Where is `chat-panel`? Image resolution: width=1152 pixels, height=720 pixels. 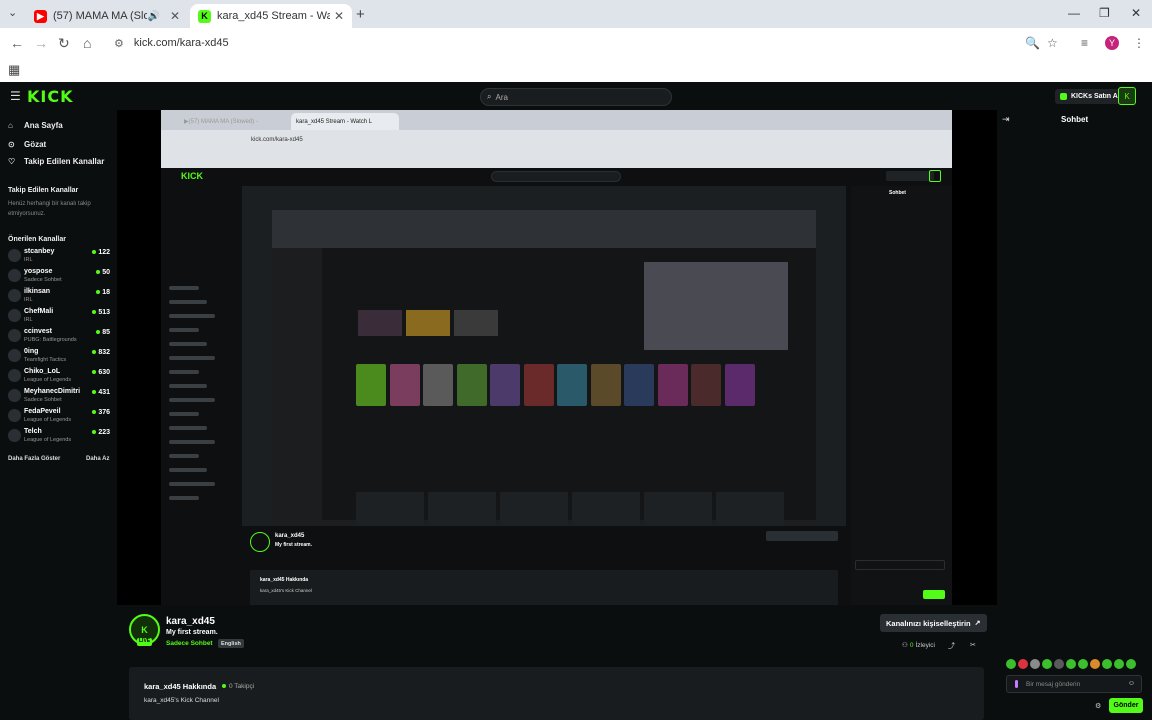 chat-panel is located at coordinates (1074, 415).